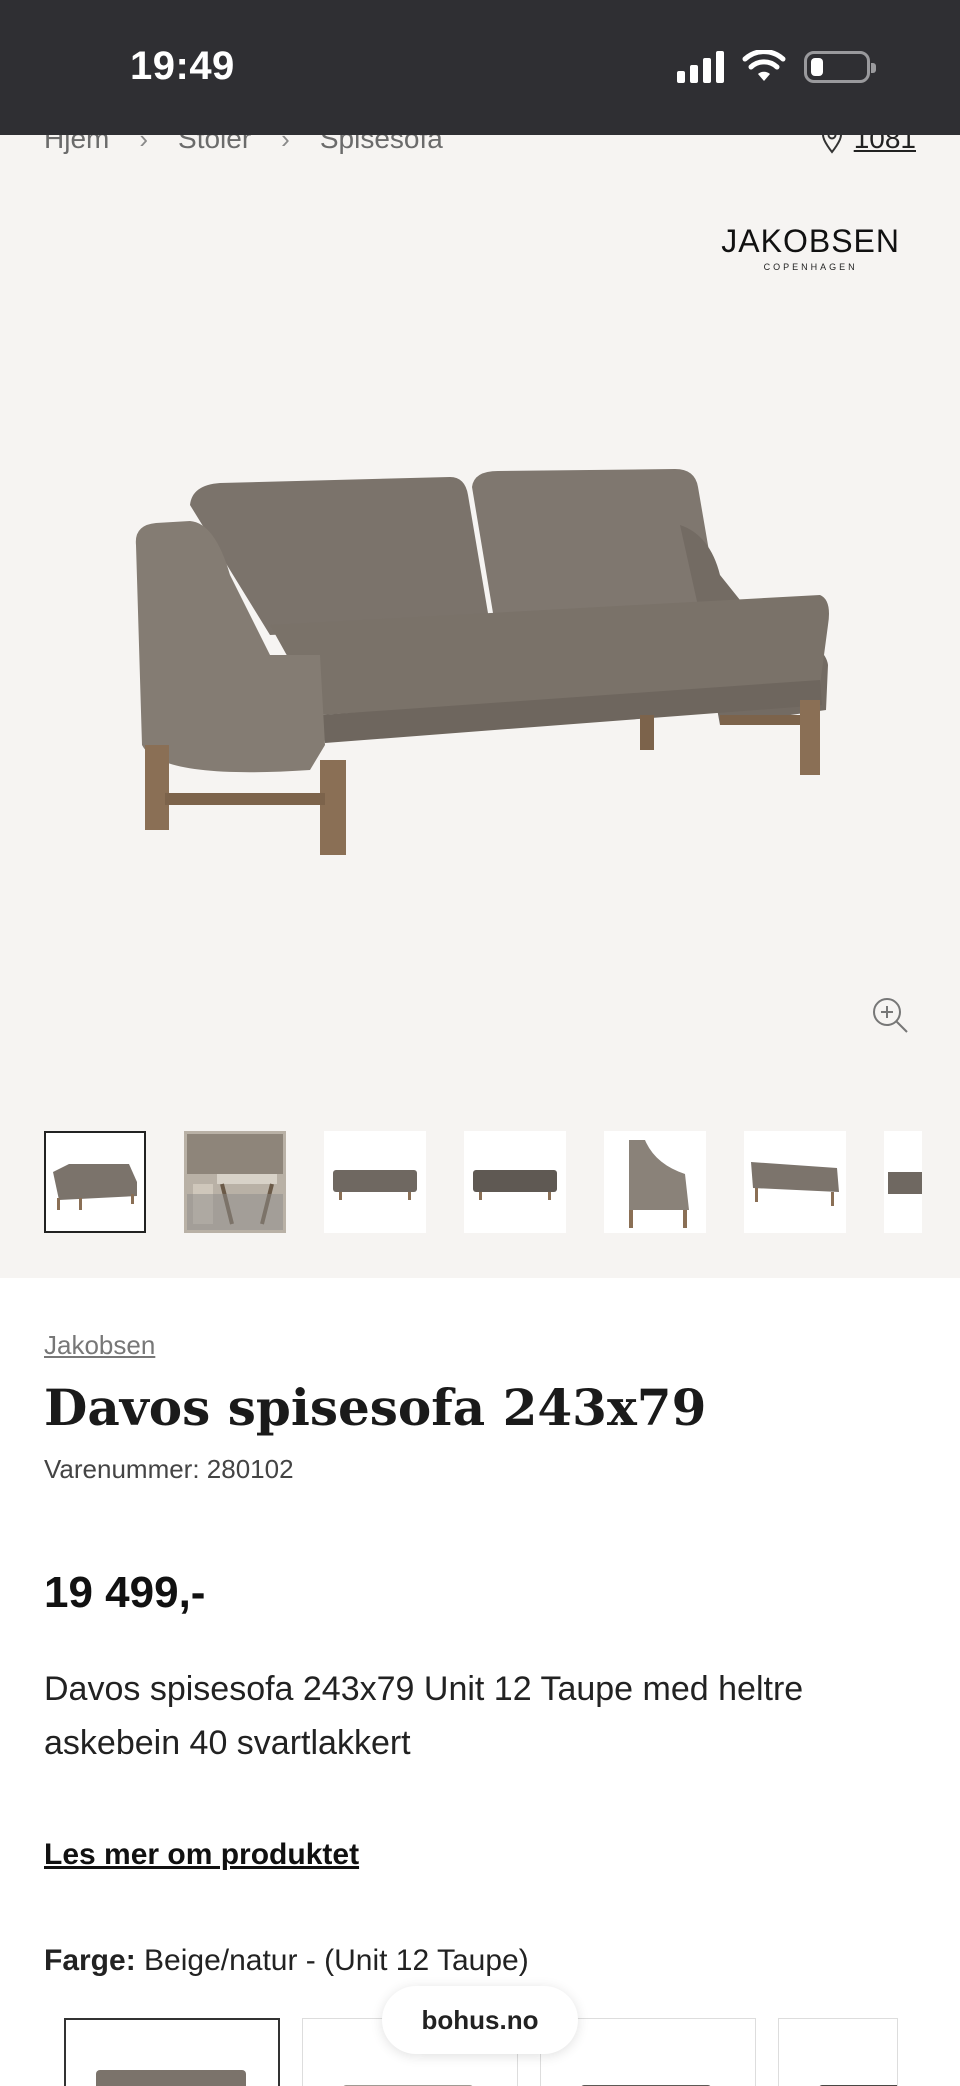 The image size is (960, 2086). Describe the element at coordinates (336, 1960) in the screenshot. I see `color-value: Beige/natur - (Unit 12 Taupe)` at that location.